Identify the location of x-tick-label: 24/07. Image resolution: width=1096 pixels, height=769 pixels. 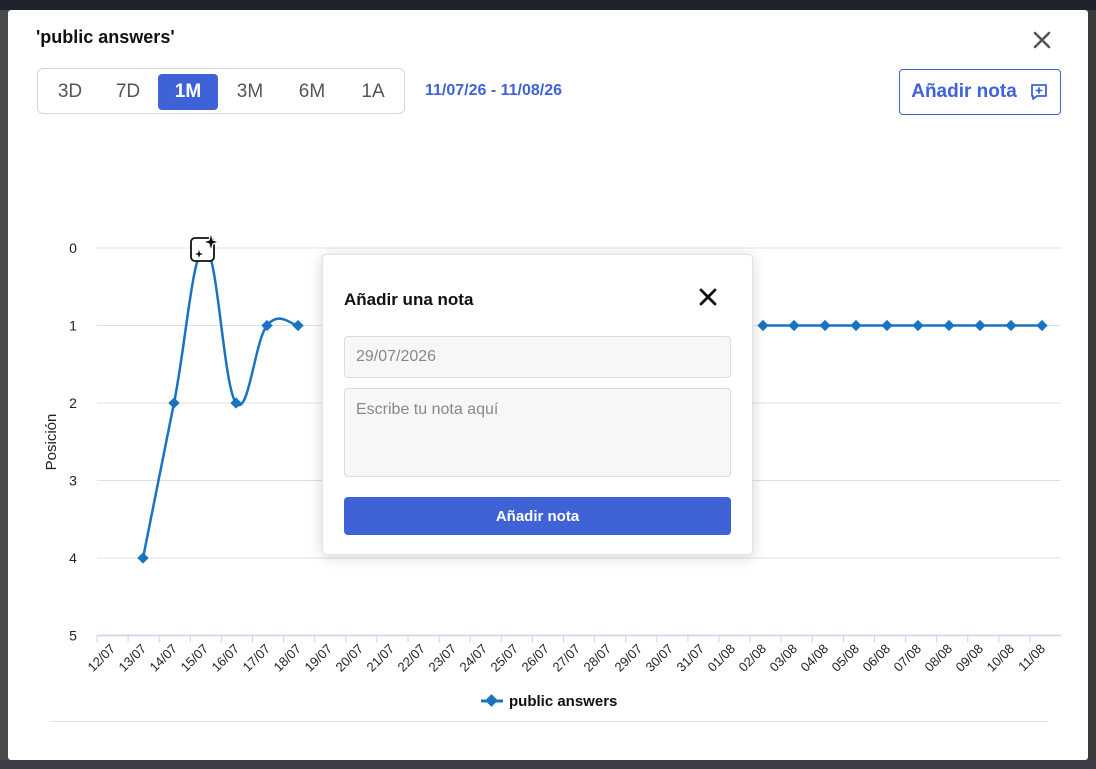
(474, 658).